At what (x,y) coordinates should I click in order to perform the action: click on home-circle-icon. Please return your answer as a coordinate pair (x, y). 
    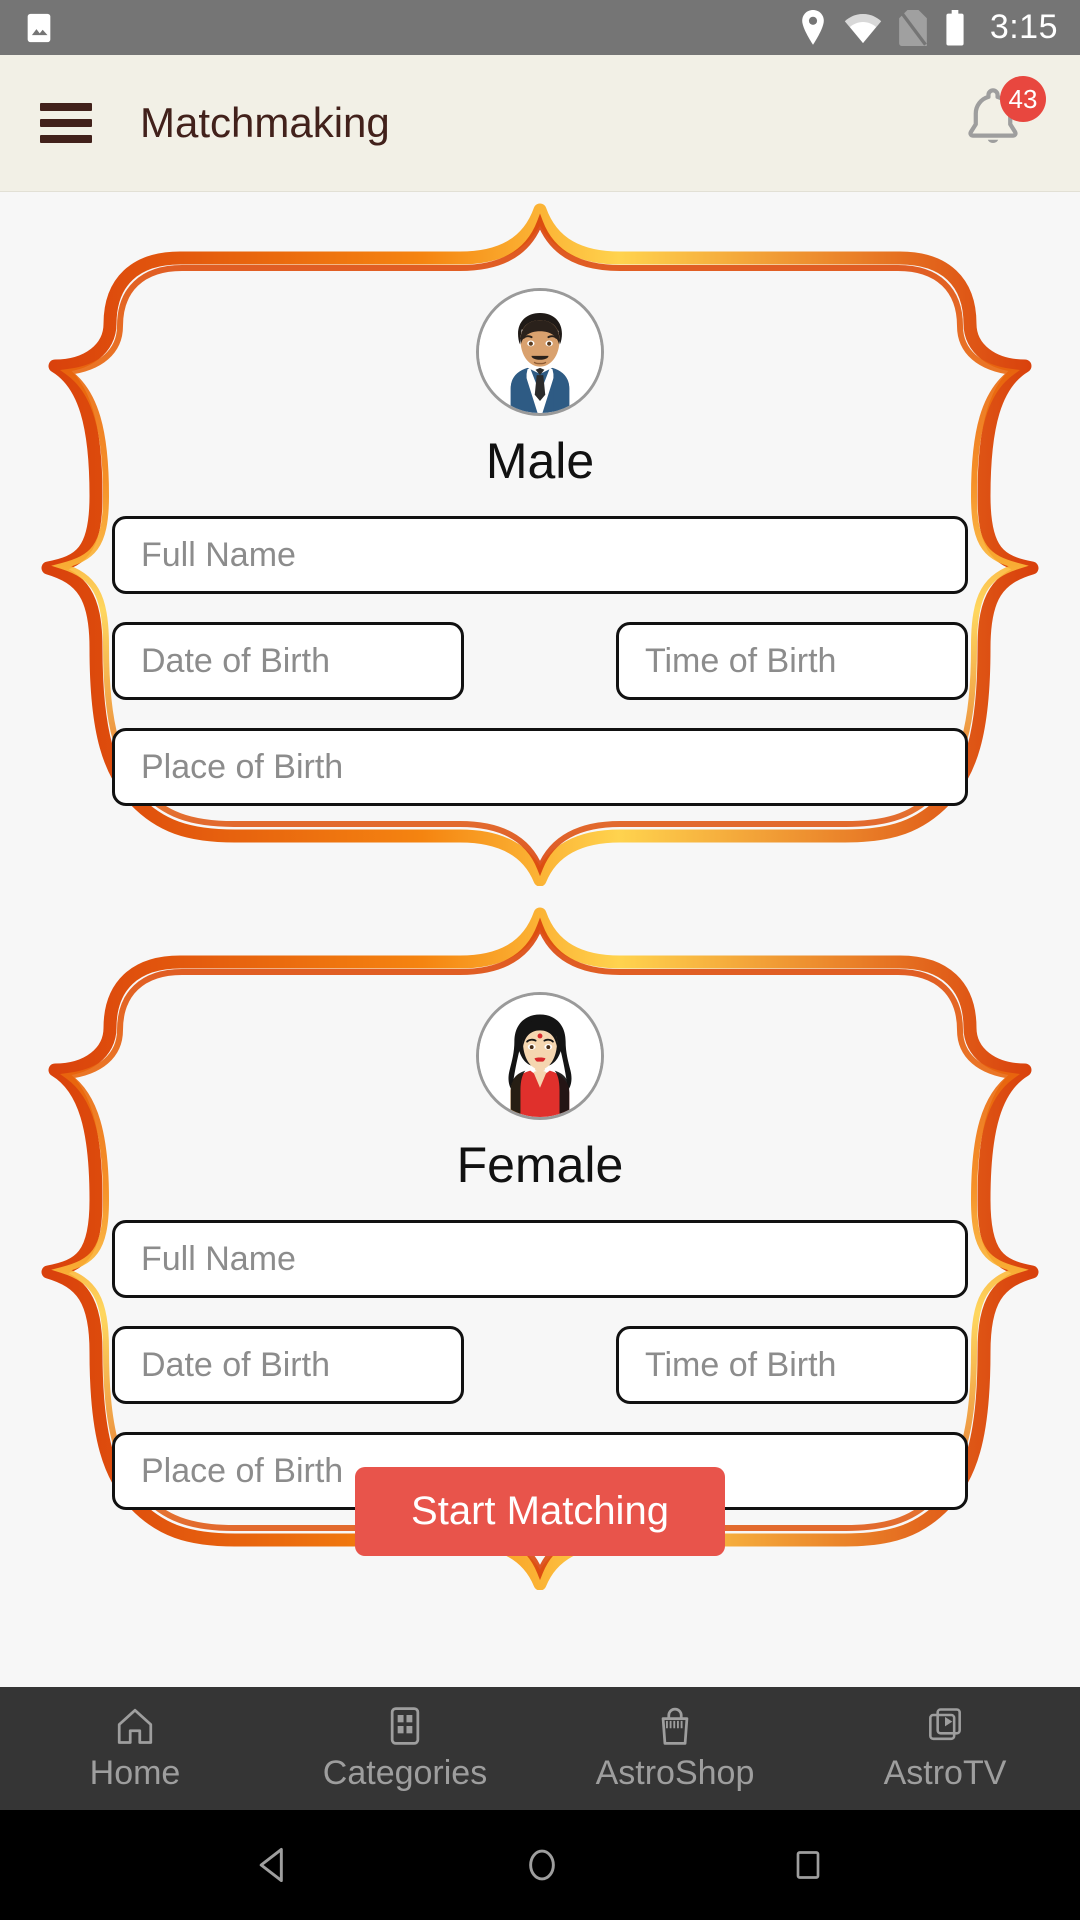
    Looking at the image, I should click on (542, 1865).